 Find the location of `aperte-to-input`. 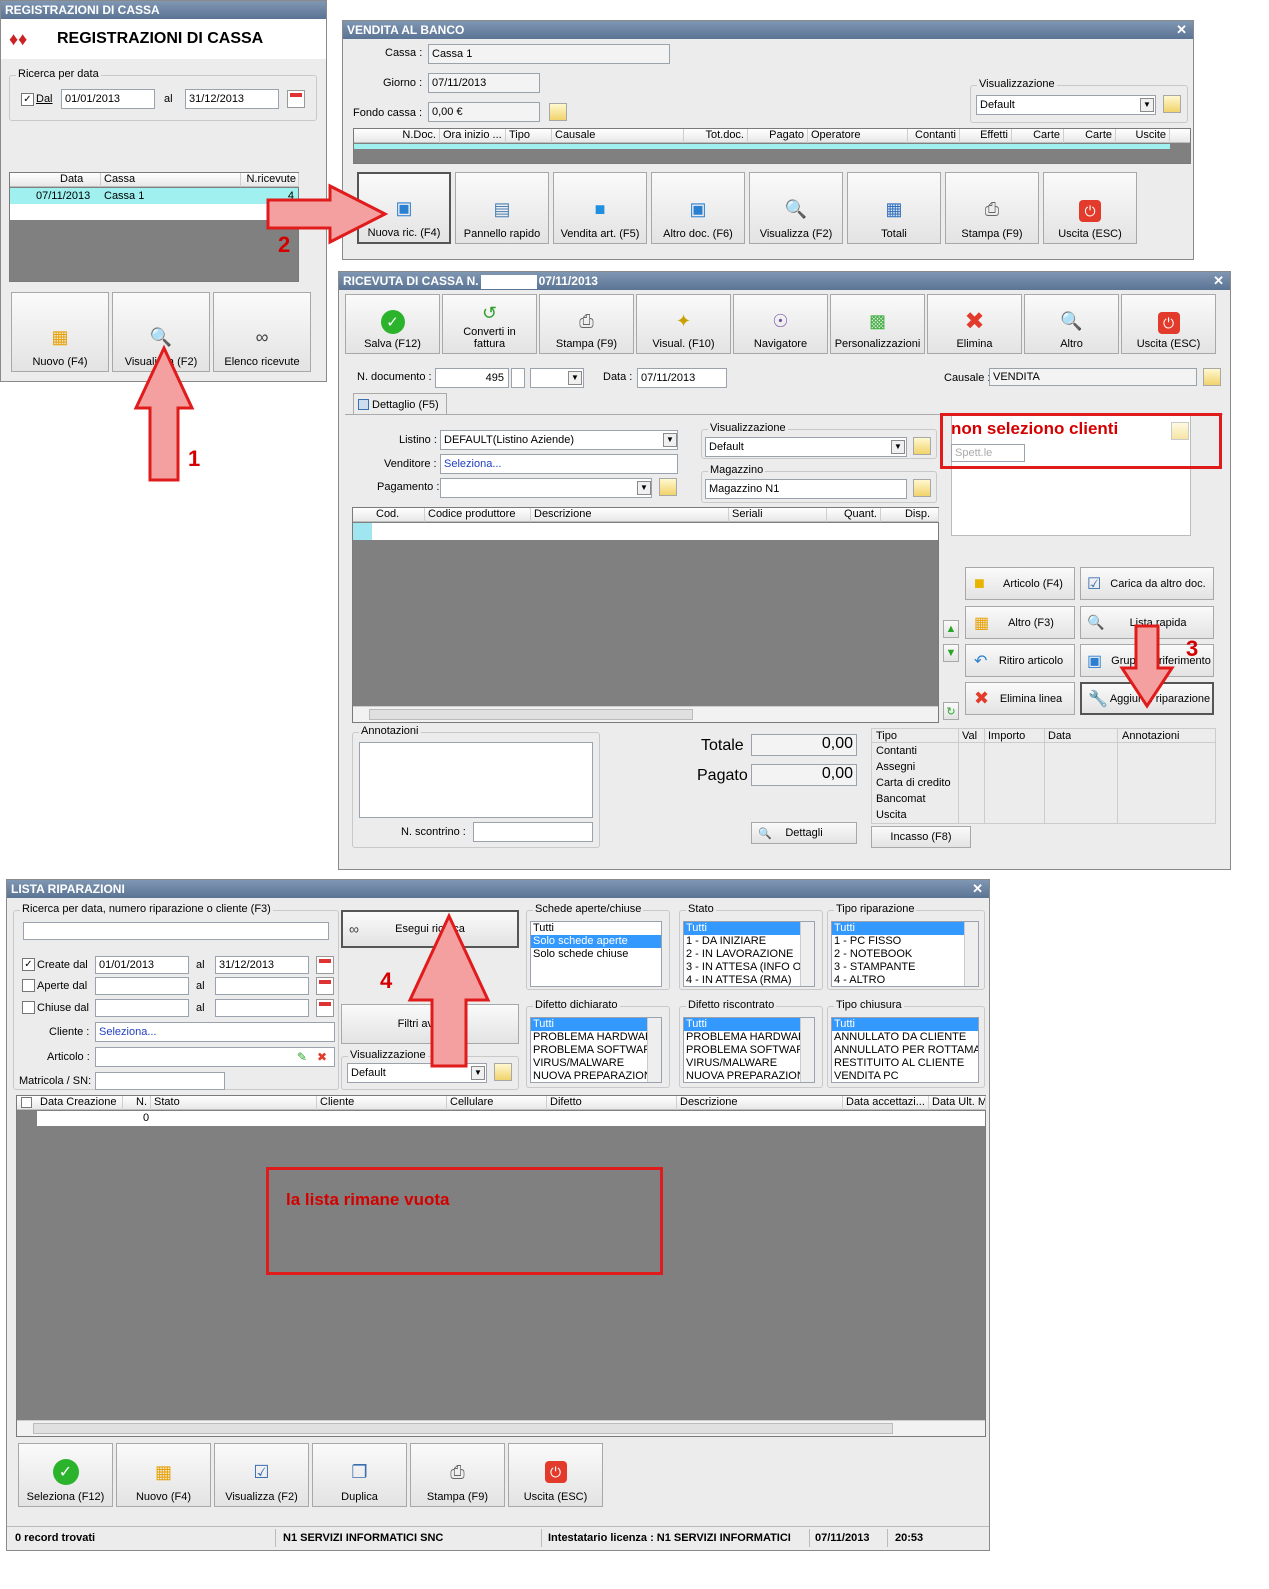

aperte-to-input is located at coordinates (262, 986).